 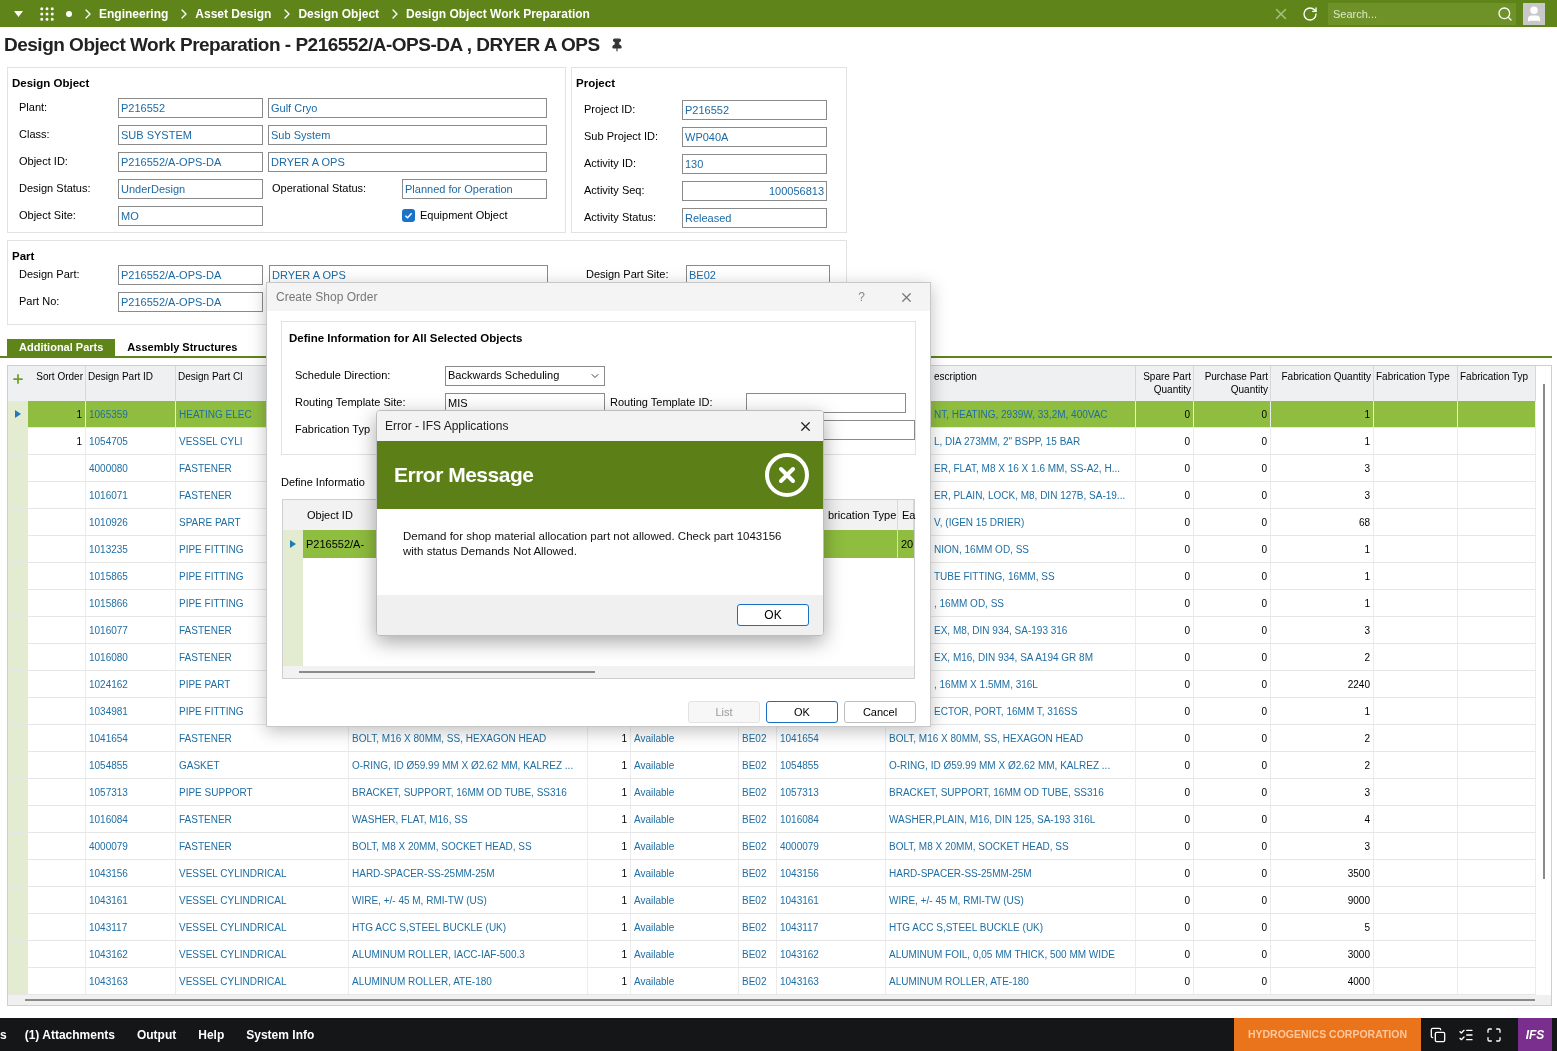 I want to click on table-cell-text: P216552/A-, so click(x=335, y=544).